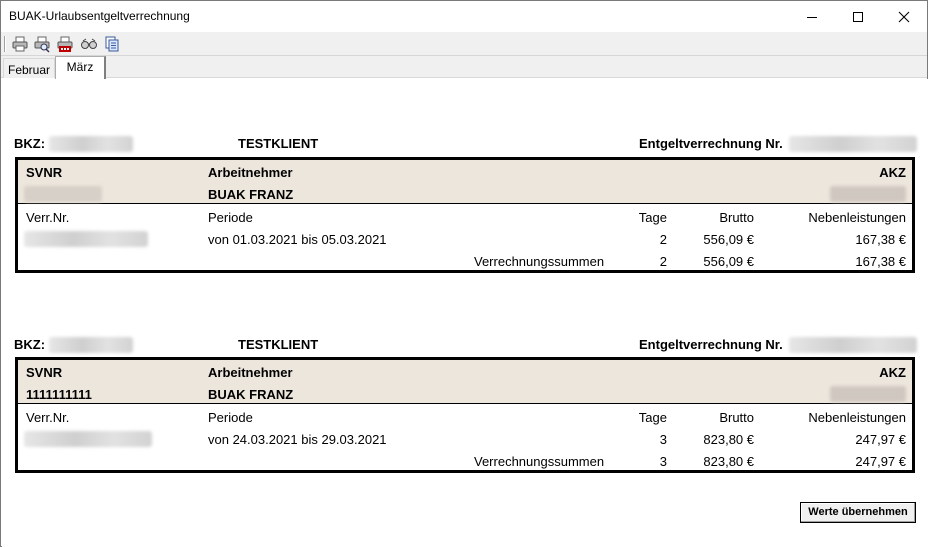  Describe the element at coordinates (858, 512) in the screenshot. I see `werte-uebernehmen-button: Werte übernehmen` at that location.